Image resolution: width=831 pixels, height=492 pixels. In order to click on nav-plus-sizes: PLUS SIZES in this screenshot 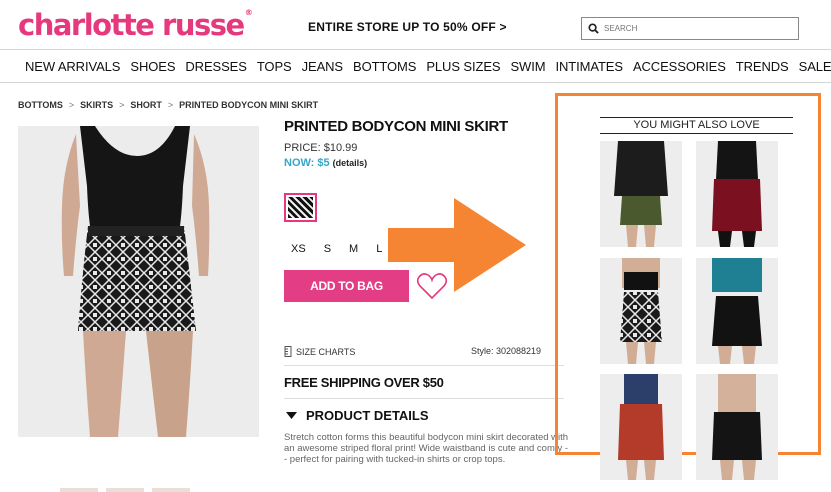, I will do `click(463, 66)`.